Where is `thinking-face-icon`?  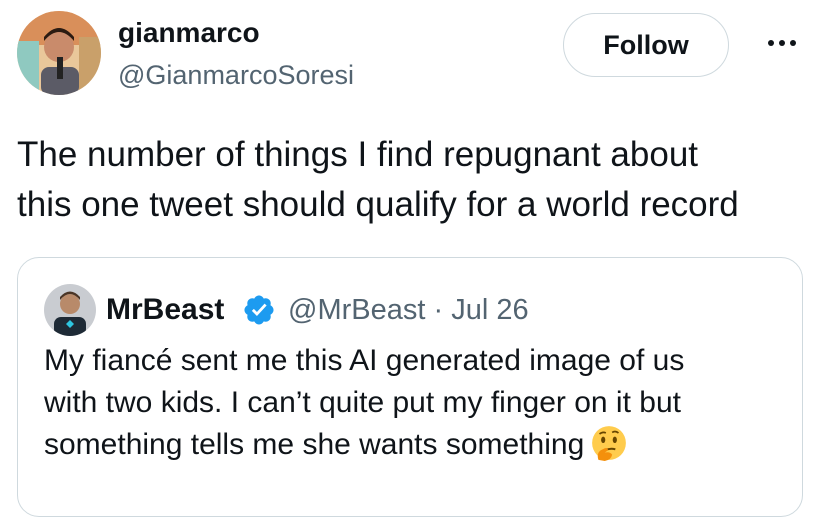 thinking-face-icon is located at coordinates (609, 443).